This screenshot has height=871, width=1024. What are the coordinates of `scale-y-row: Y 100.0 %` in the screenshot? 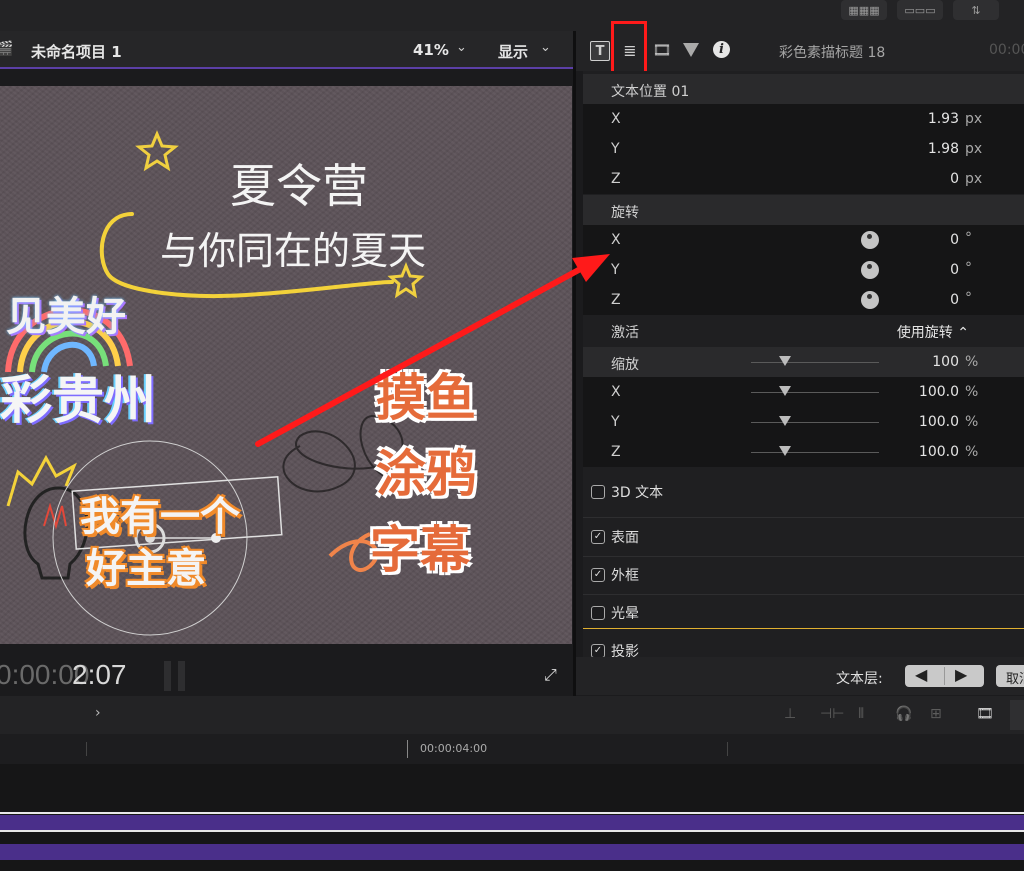 It's located at (803, 422).